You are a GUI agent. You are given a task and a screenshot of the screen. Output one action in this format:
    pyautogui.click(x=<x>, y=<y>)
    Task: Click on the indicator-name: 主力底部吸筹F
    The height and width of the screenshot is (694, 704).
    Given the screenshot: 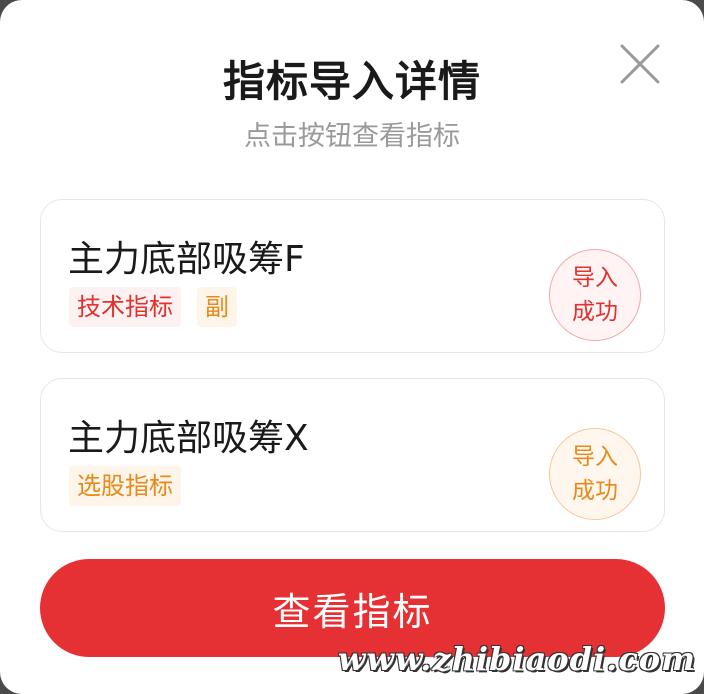 What is the action you would take?
    pyautogui.click(x=186, y=259)
    